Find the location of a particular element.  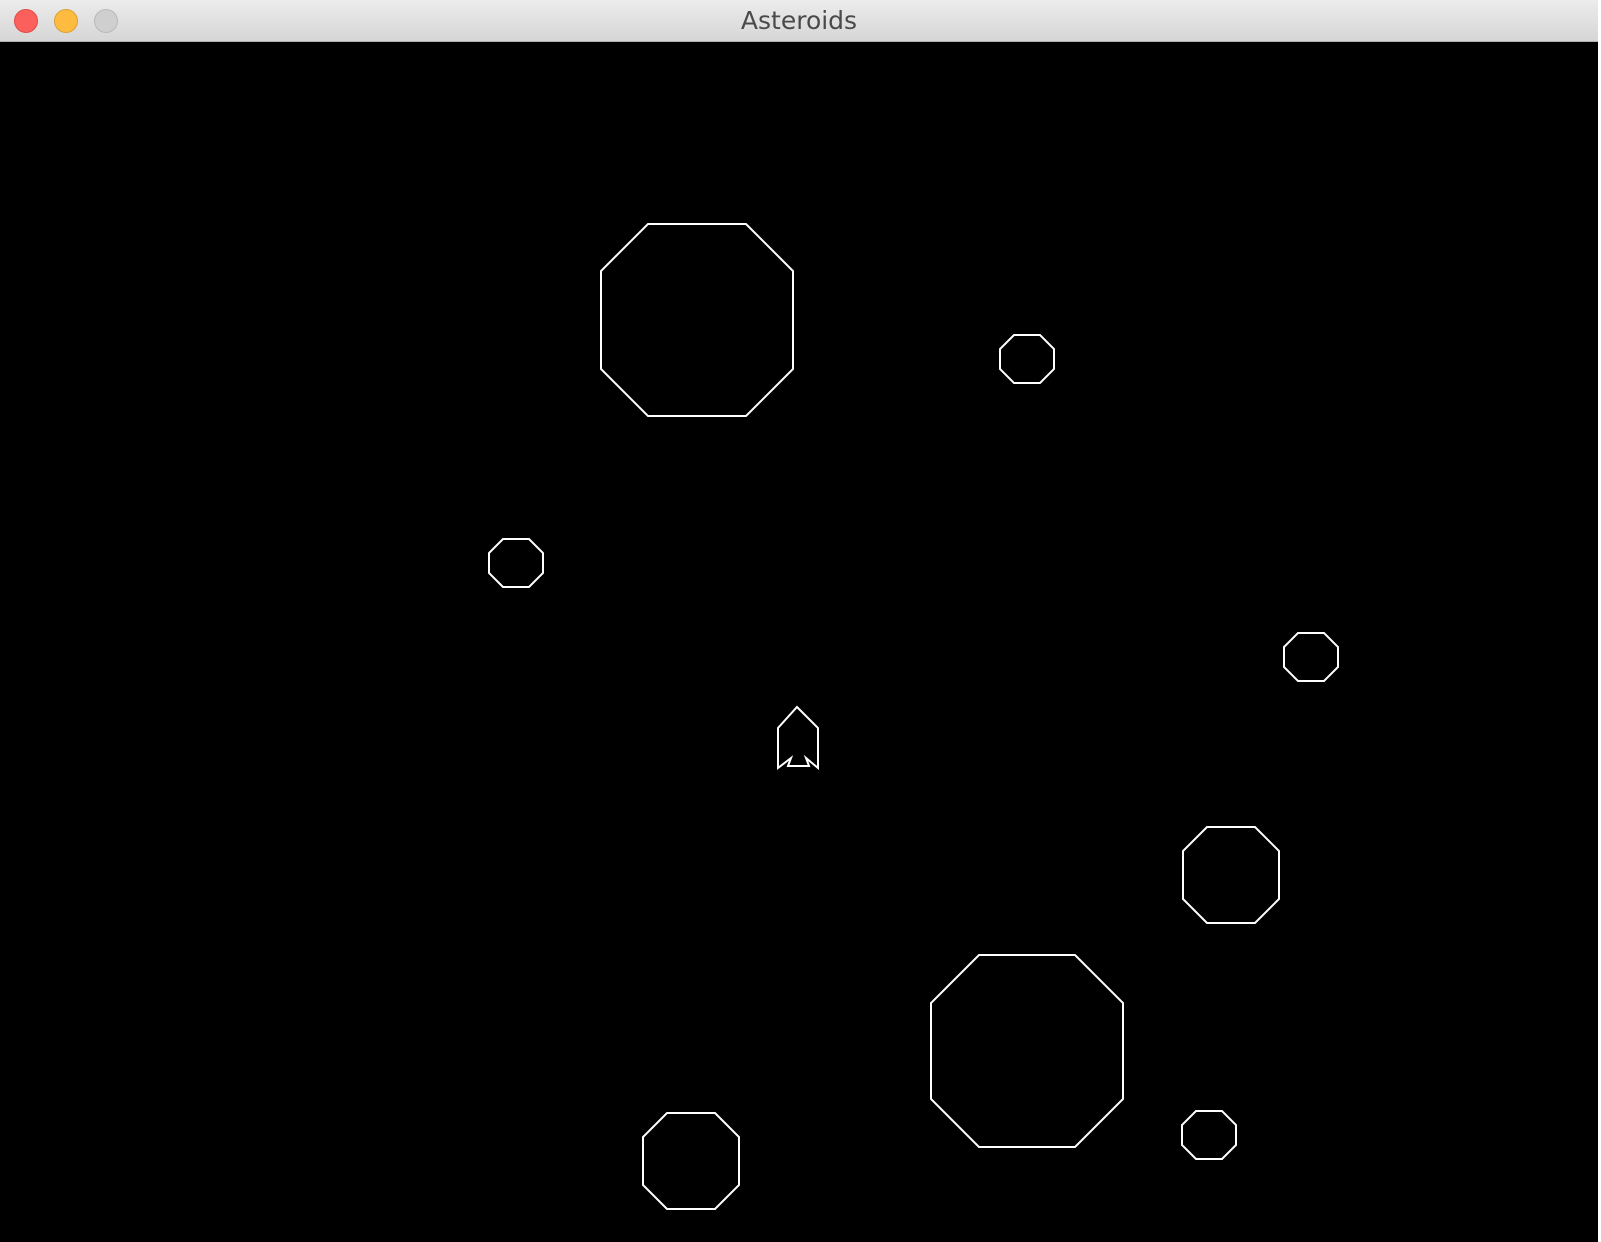

player-ship is located at coordinates (798, 738).